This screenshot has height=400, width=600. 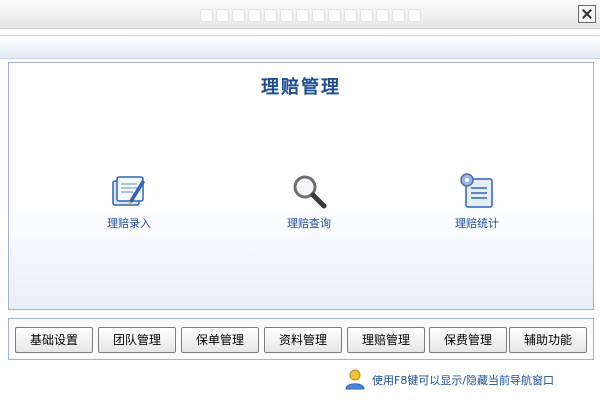 What do you see at coordinates (129, 223) in the screenshot?
I see `feature-label: 理赔录入` at bounding box center [129, 223].